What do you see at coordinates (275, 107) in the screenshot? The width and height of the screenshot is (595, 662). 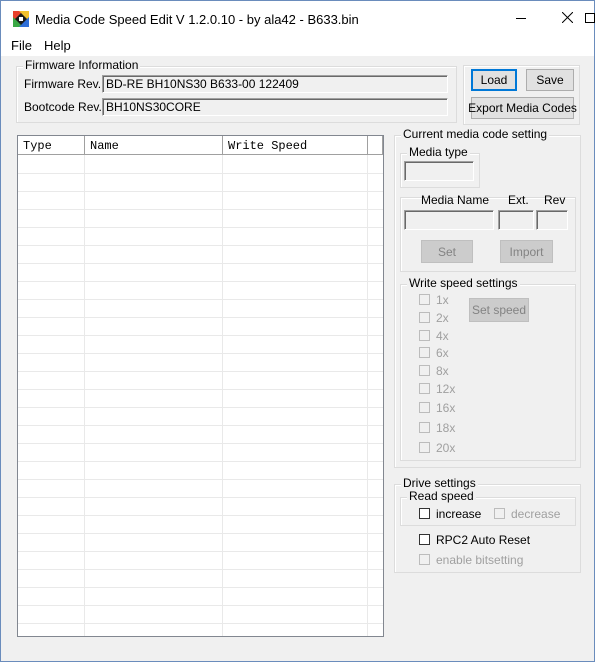 I see `bootcode-rev-field: BH10NS30CORE` at bounding box center [275, 107].